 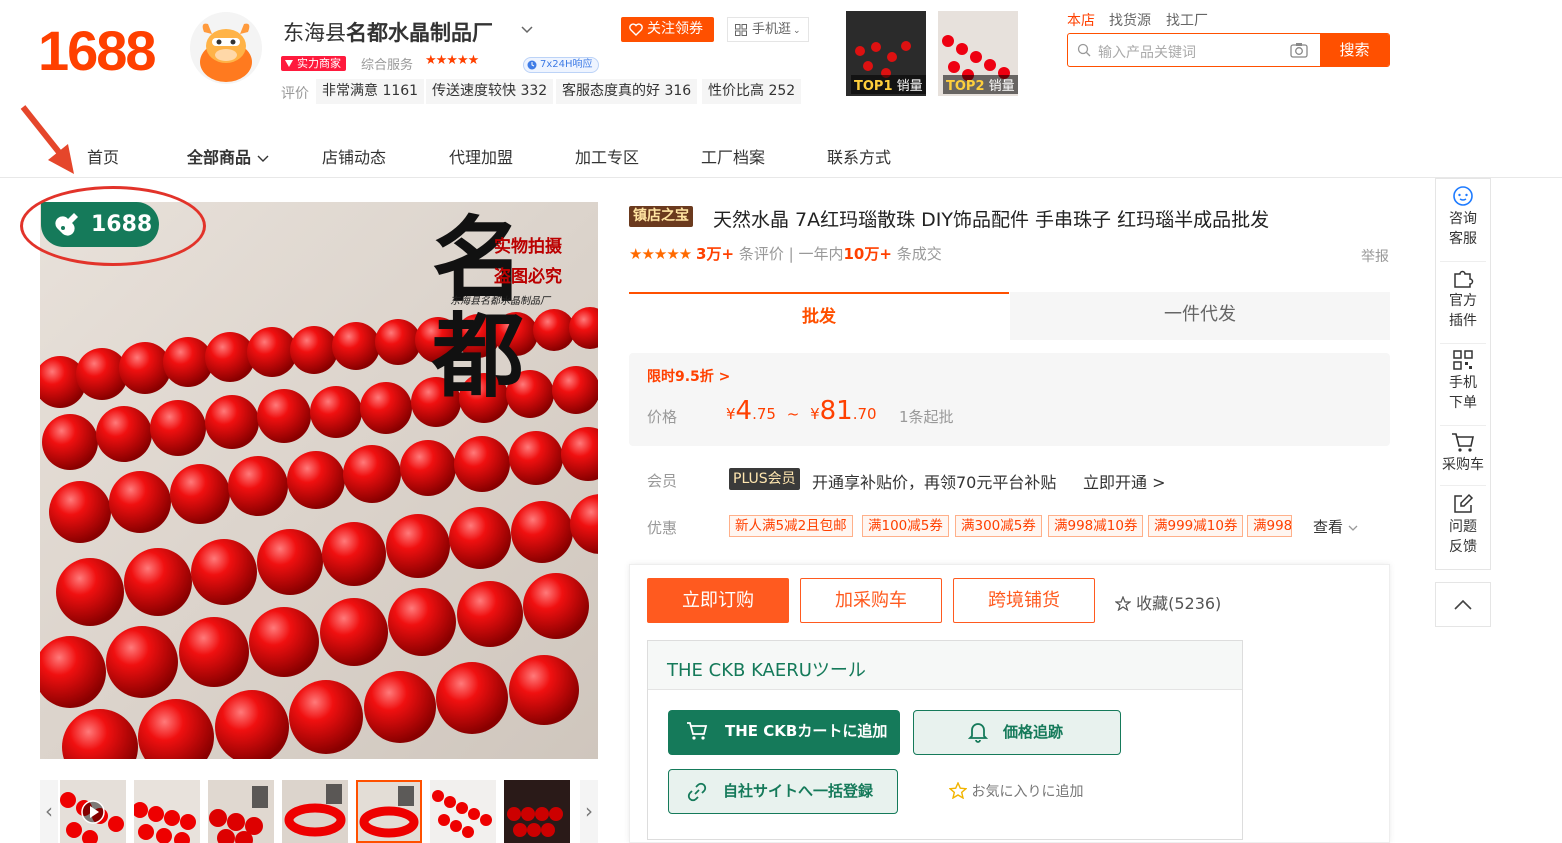 I want to click on top-rank-text: TOP2, so click(x=965, y=86).